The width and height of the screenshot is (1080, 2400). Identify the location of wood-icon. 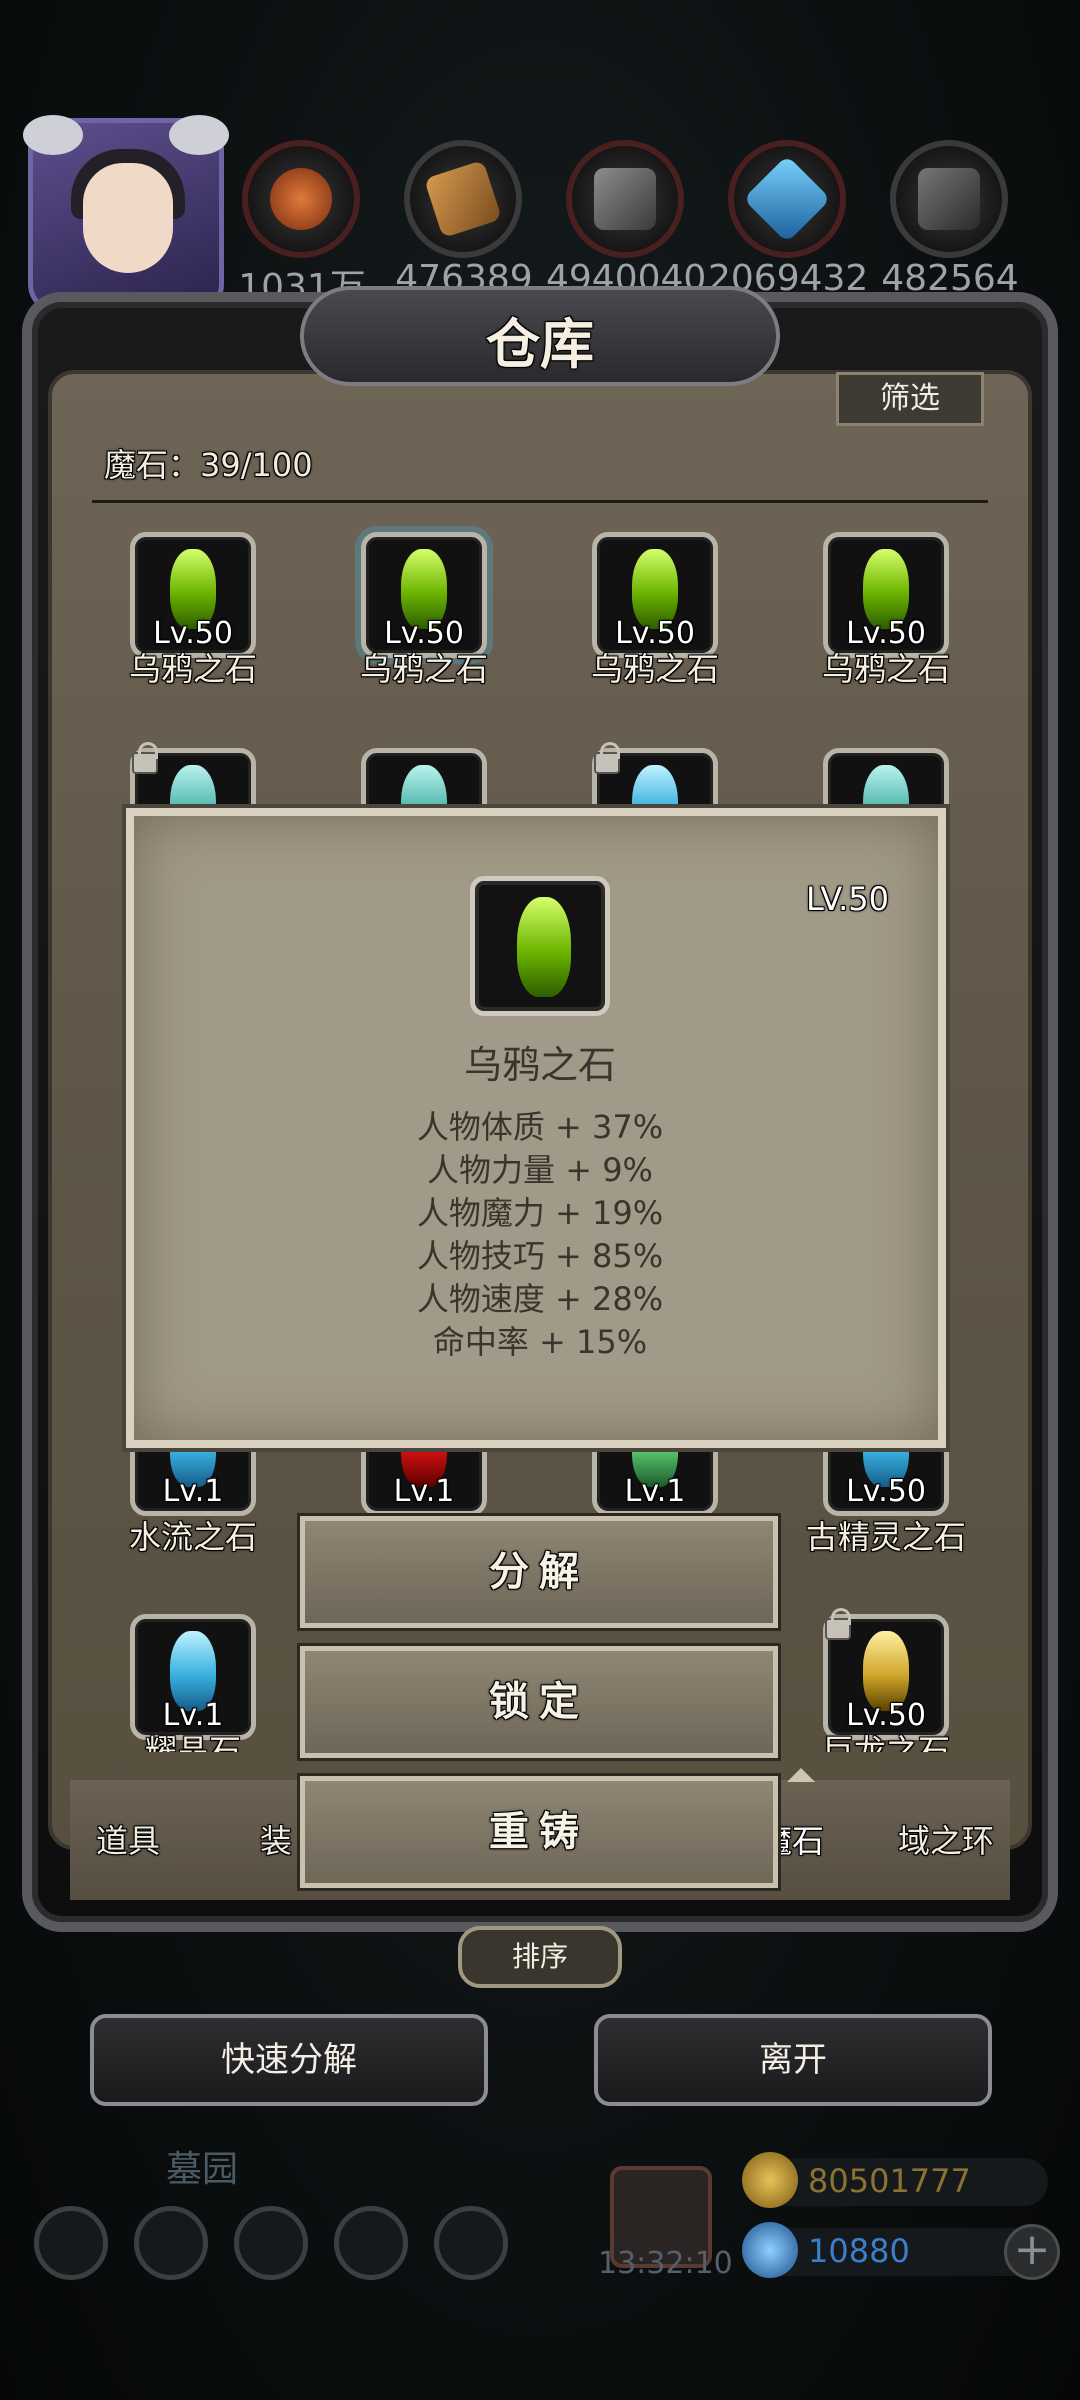
(463, 199).